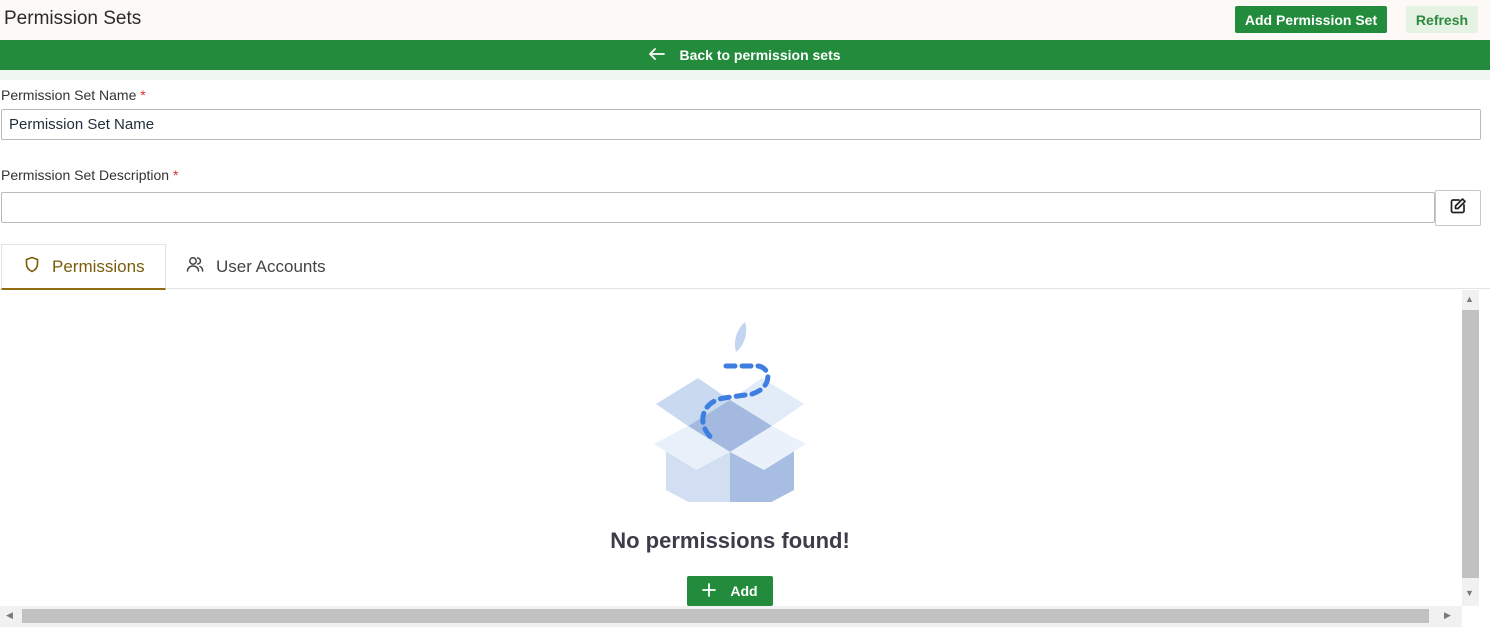 The image size is (1490, 632). I want to click on permission-set-name-input: Permission Set Name, so click(741, 124).